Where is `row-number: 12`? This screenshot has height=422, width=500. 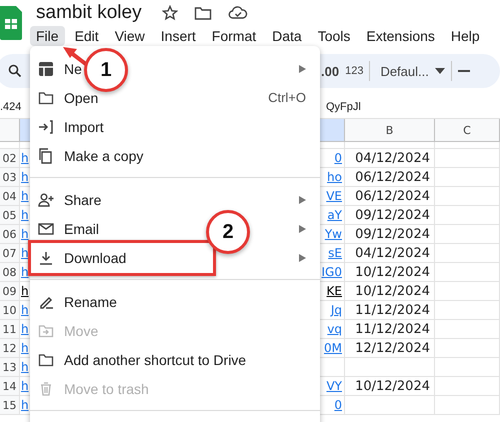
row-number: 12 is located at coordinates (10, 348).